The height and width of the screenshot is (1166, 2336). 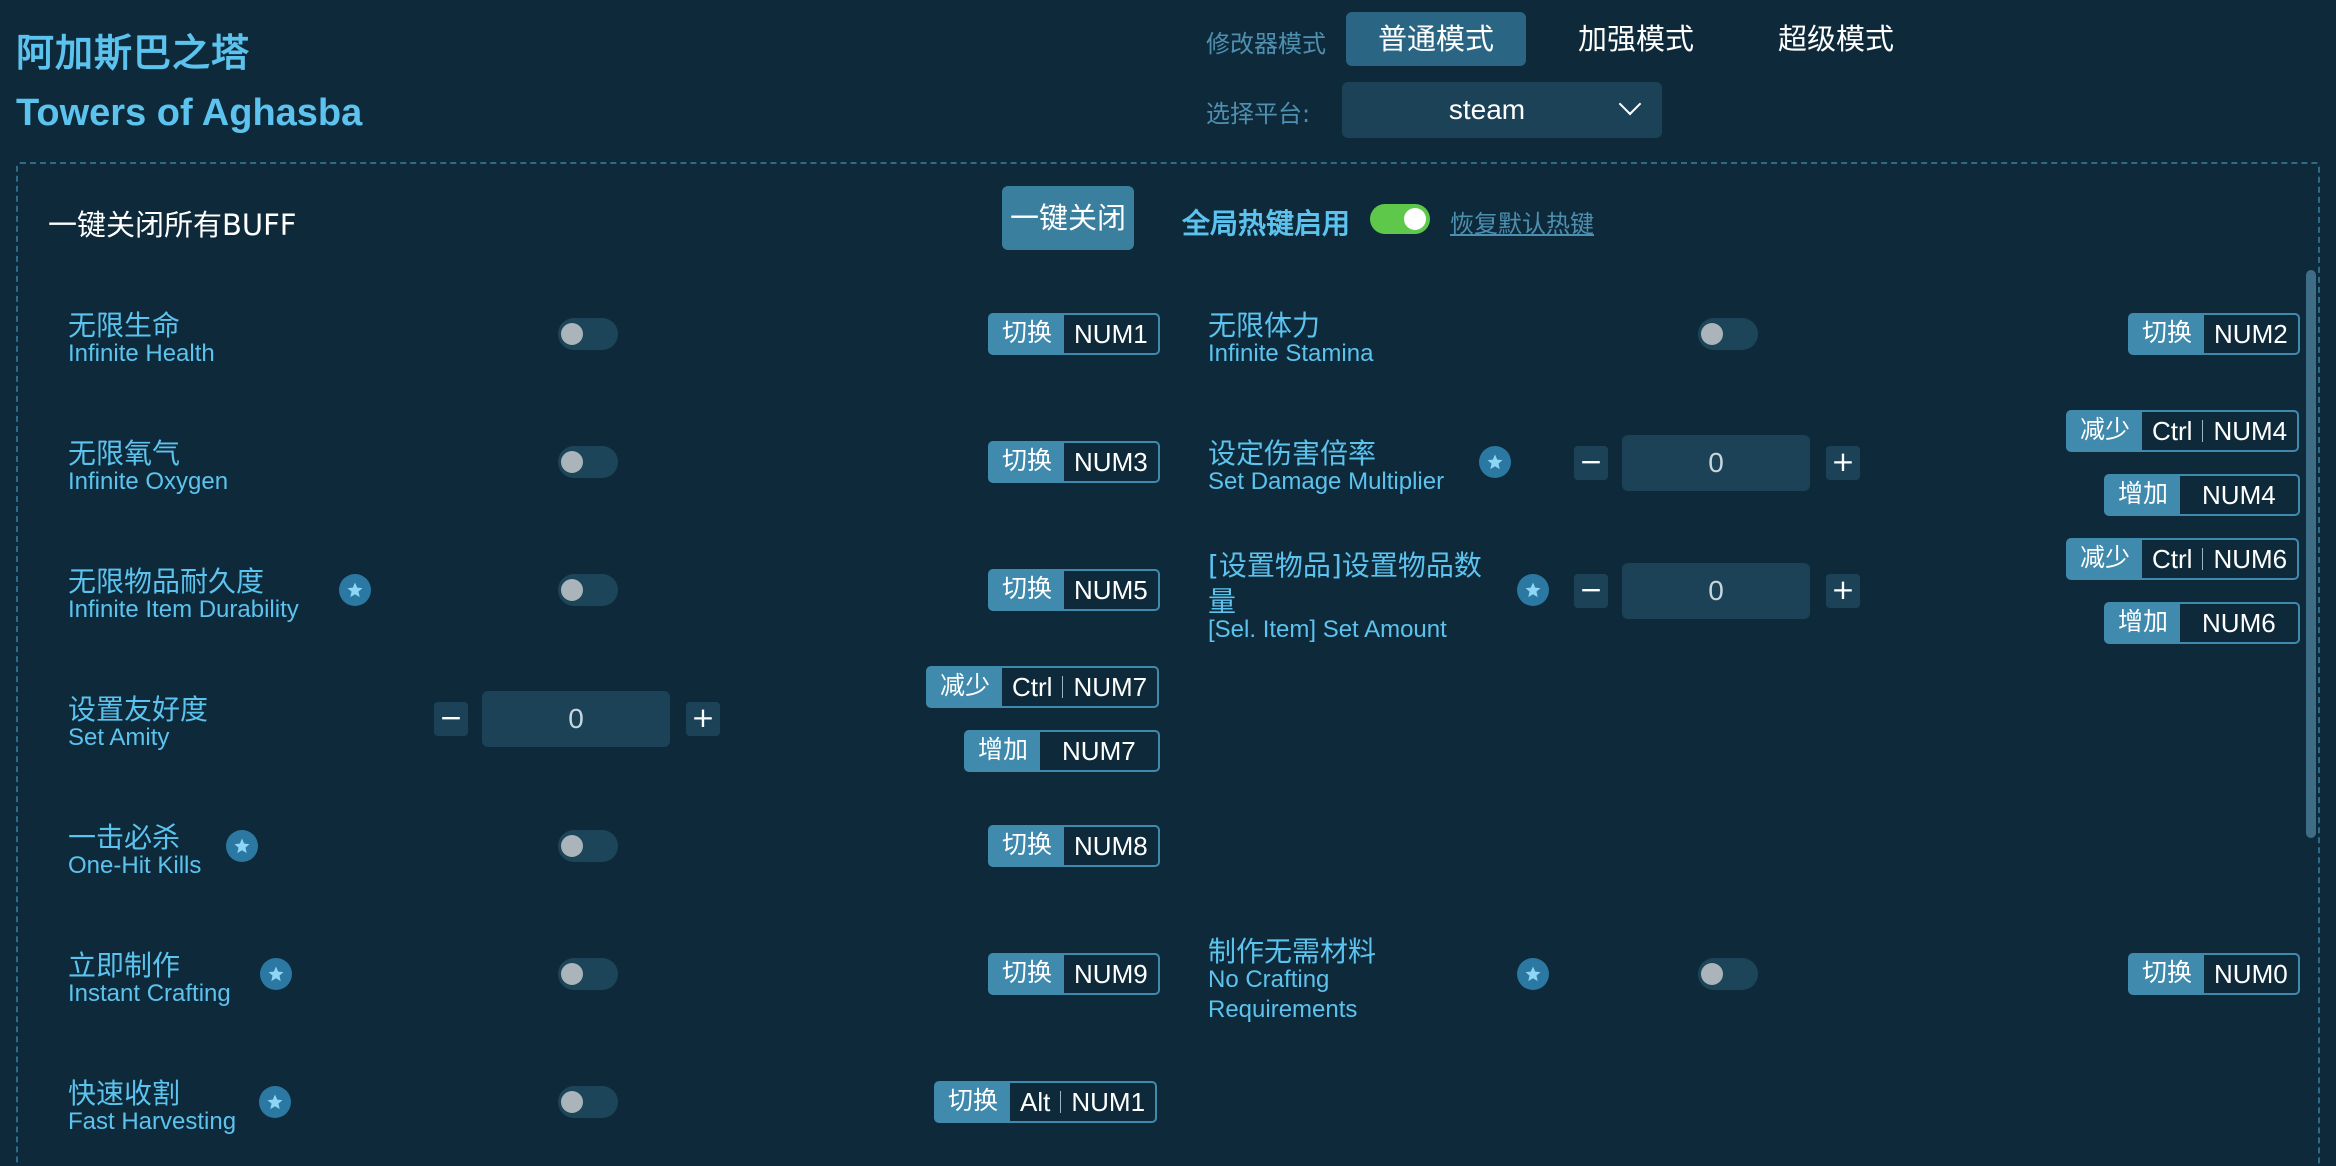 What do you see at coordinates (2251, 334) in the screenshot?
I see `hotkey-key: NUM2` at bounding box center [2251, 334].